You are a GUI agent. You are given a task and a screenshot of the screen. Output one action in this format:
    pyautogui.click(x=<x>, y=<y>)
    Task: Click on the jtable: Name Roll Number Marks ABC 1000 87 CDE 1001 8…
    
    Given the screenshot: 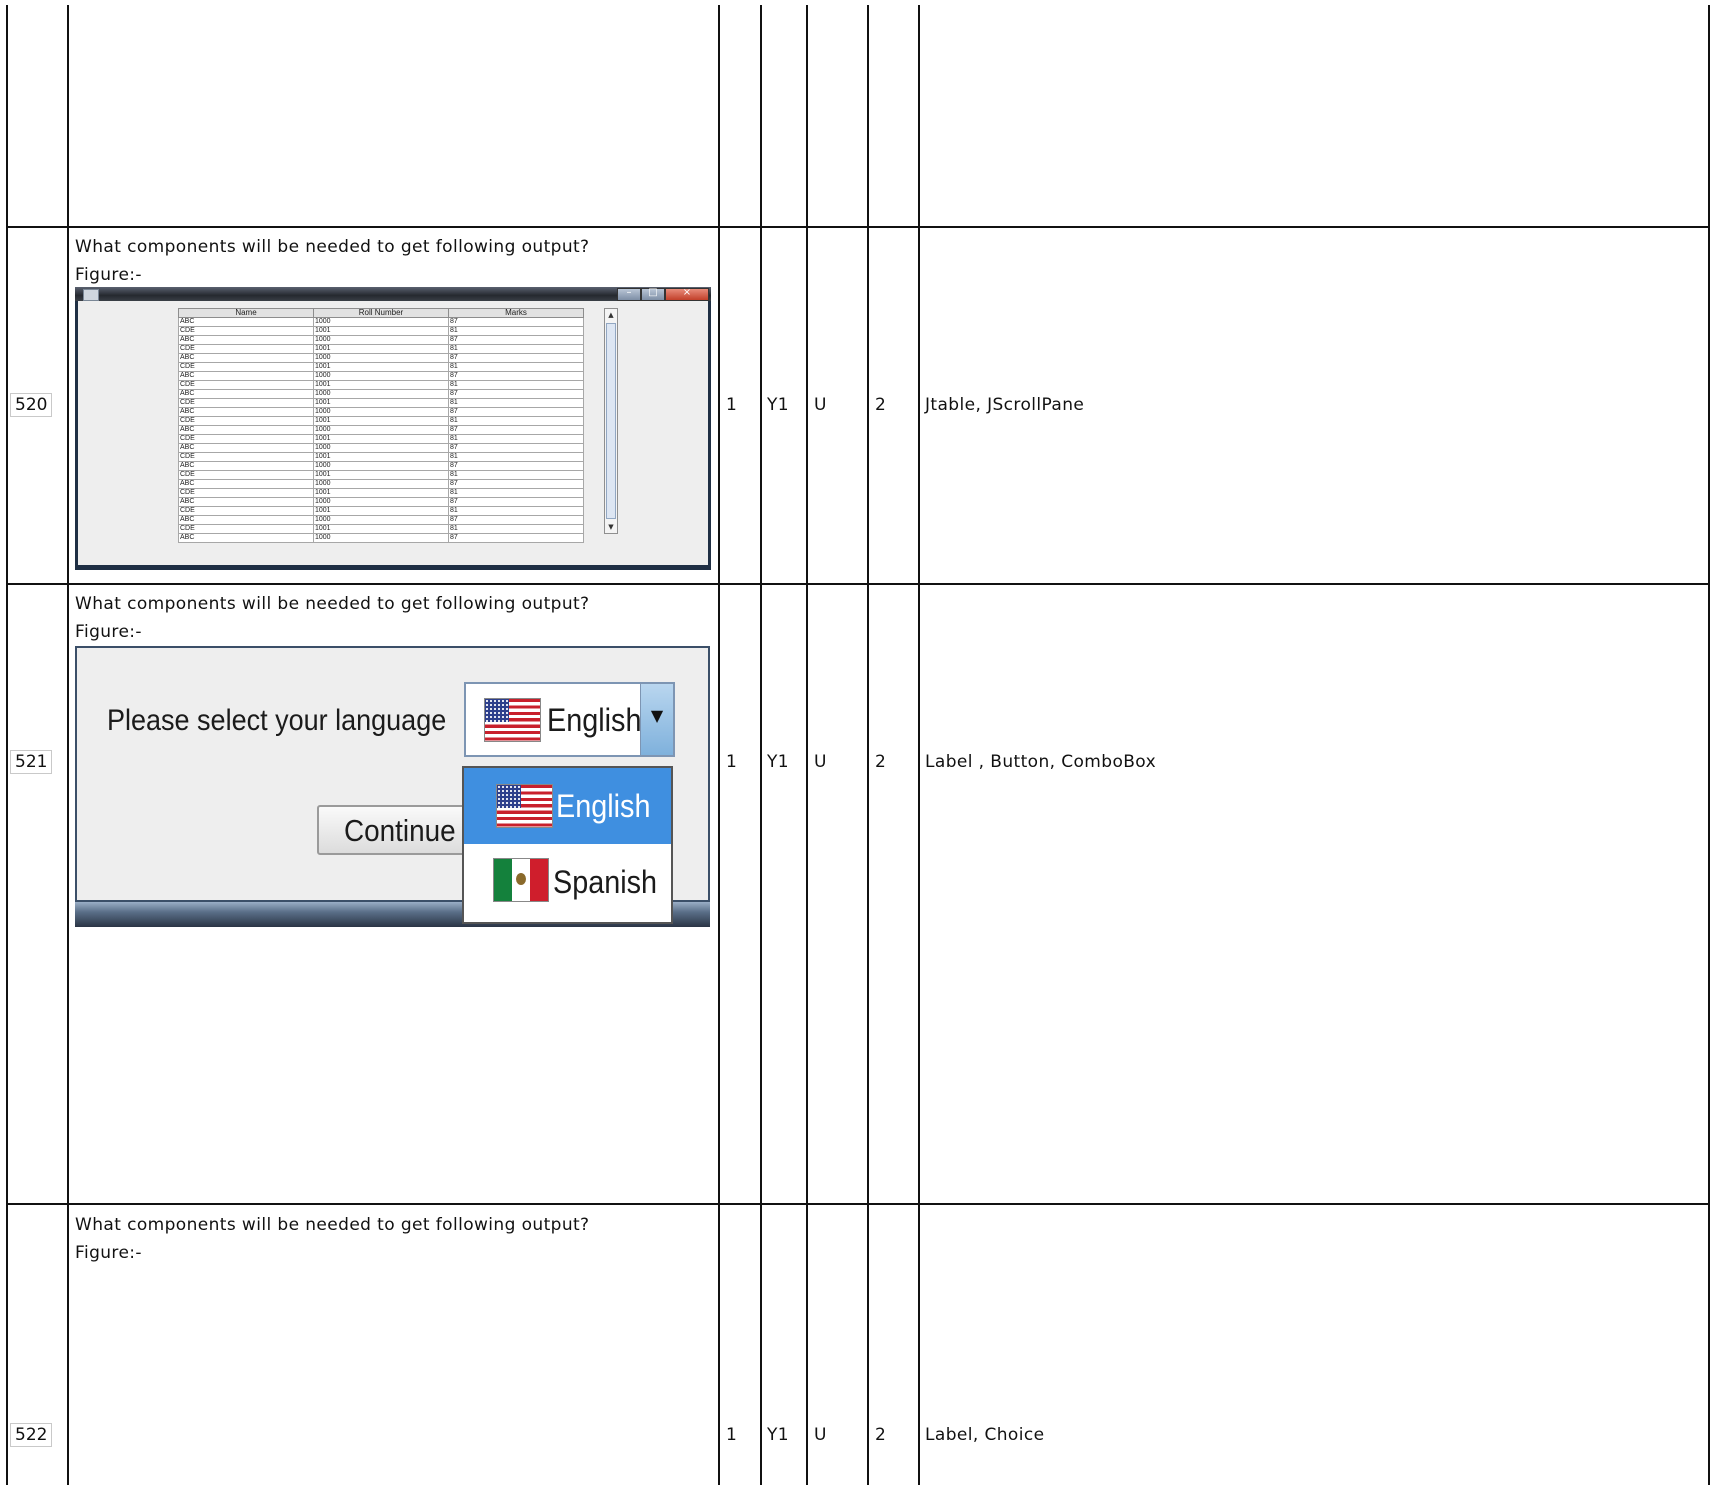 What is the action you would take?
    pyautogui.click(x=381, y=425)
    